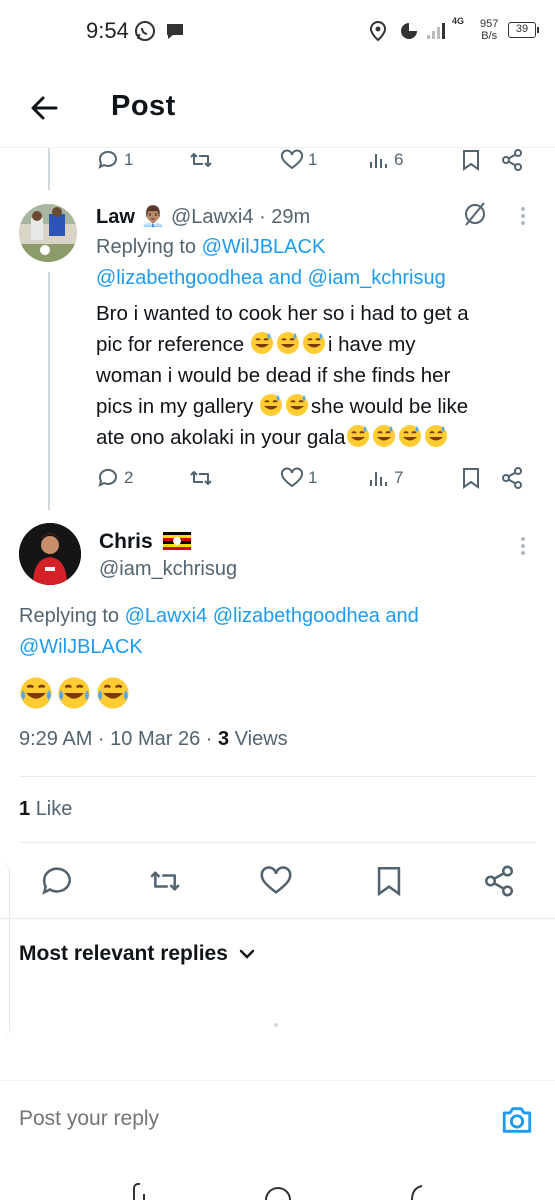 The image size is (555, 1200). What do you see at coordinates (385, 160) in the screenshot?
I see `views-button: 6` at bounding box center [385, 160].